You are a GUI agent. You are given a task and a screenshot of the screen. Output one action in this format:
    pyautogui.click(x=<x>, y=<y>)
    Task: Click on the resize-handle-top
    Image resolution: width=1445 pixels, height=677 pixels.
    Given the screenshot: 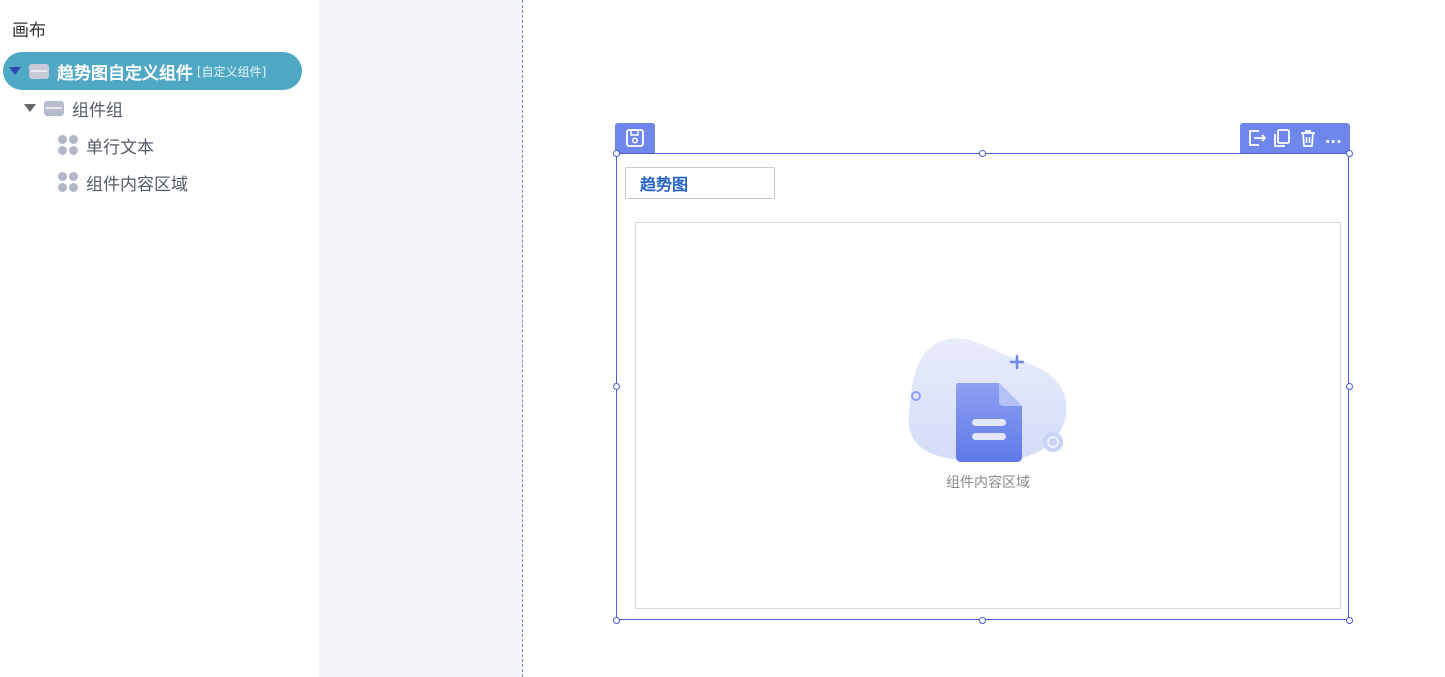 What is the action you would take?
    pyautogui.click(x=982, y=153)
    